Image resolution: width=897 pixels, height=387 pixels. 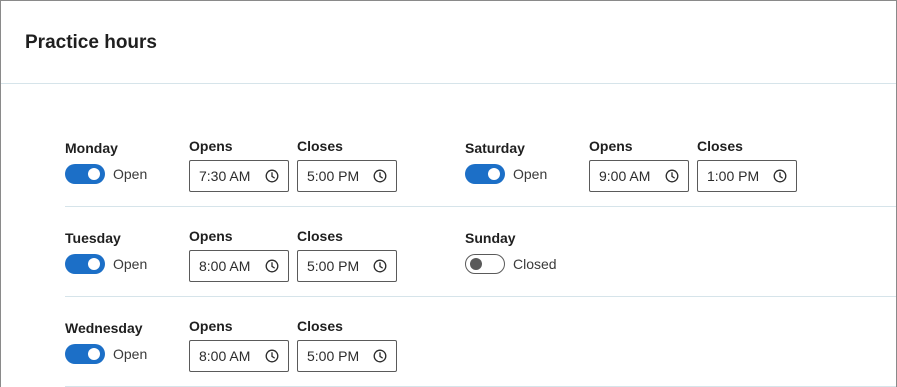 What do you see at coordinates (625, 176) in the screenshot?
I see `opens-time-value: 9:00 AM` at bounding box center [625, 176].